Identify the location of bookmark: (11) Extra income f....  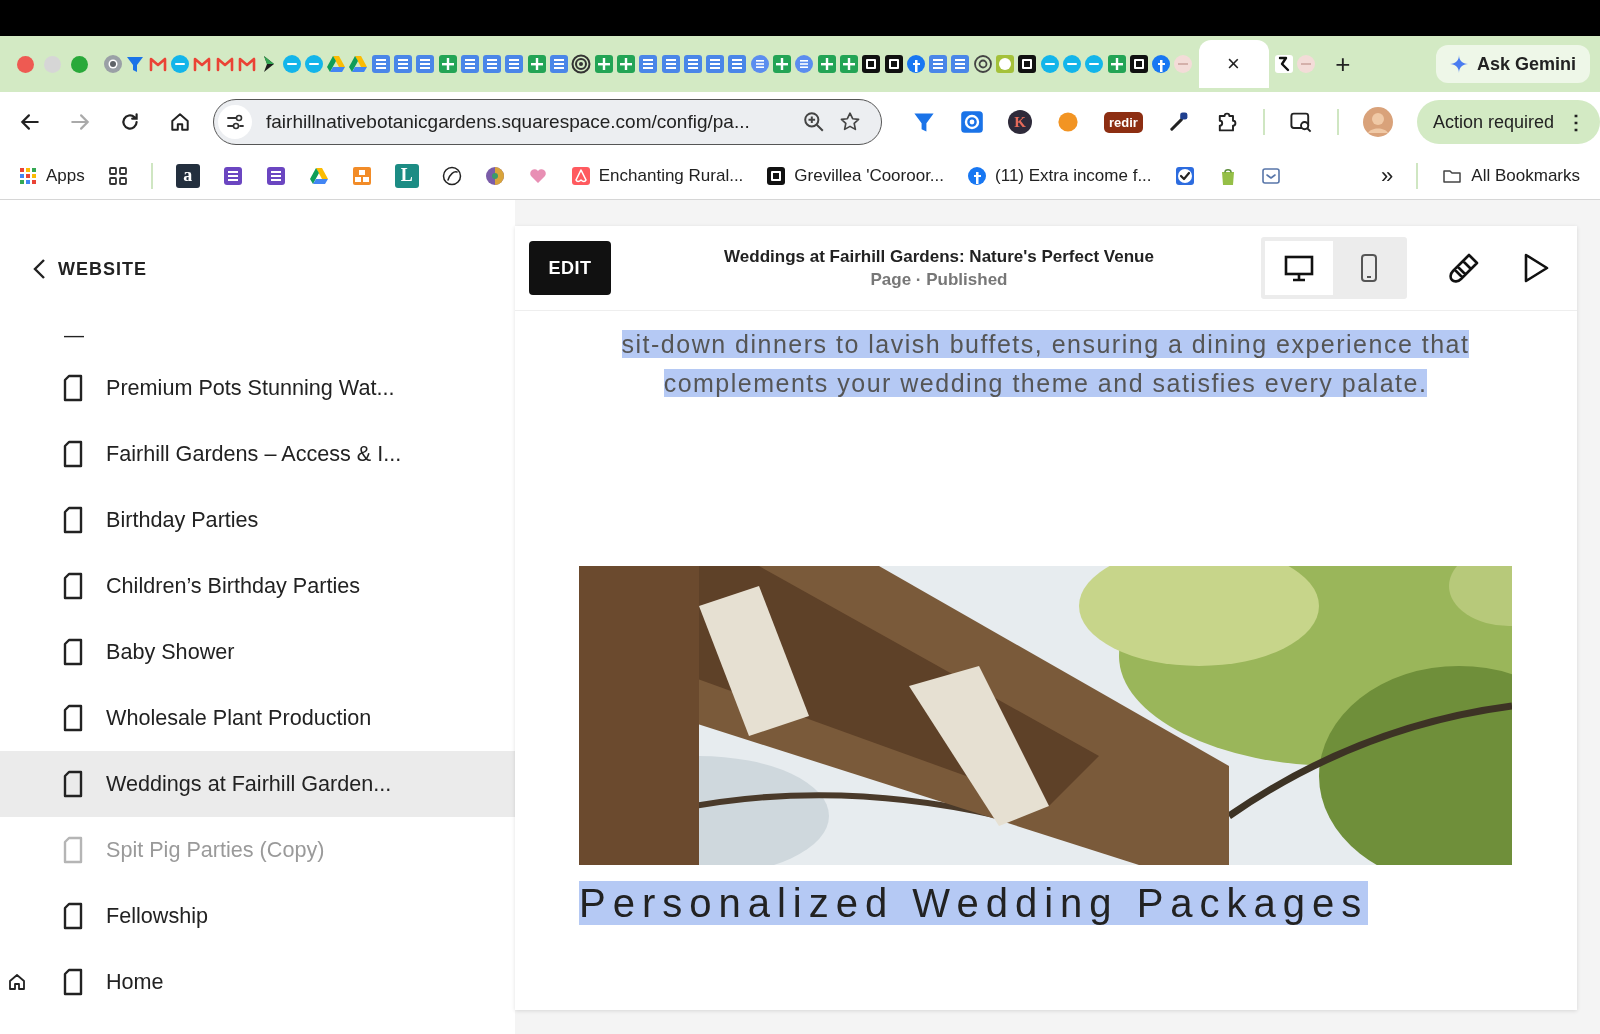
(1059, 175).